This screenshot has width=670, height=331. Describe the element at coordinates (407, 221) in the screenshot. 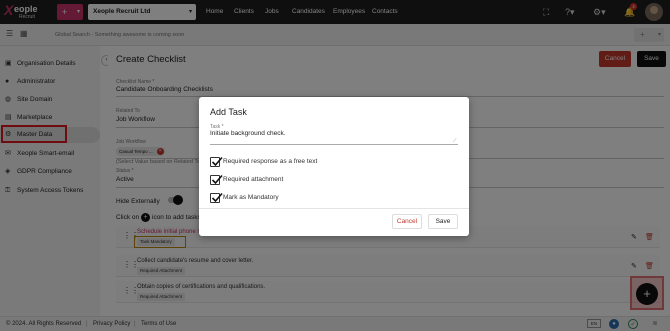

I see `dialog-cancel-button: Cancel` at that location.